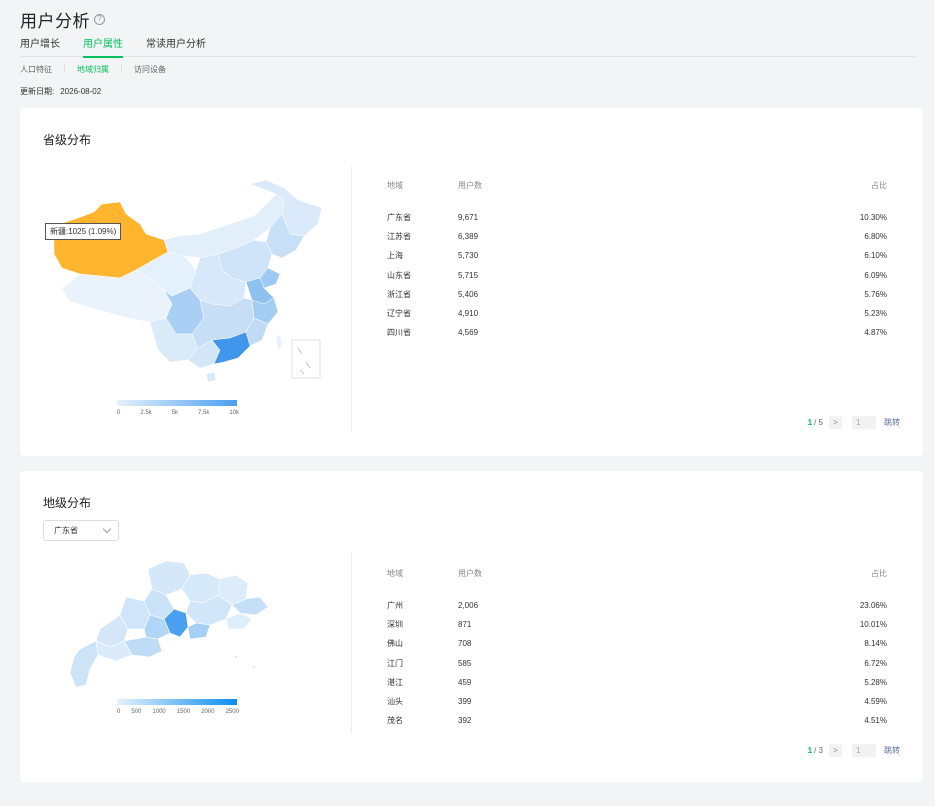 The width and height of the screenshot is (935, 806). I want to click on guangdong-map, so click(190, 627).